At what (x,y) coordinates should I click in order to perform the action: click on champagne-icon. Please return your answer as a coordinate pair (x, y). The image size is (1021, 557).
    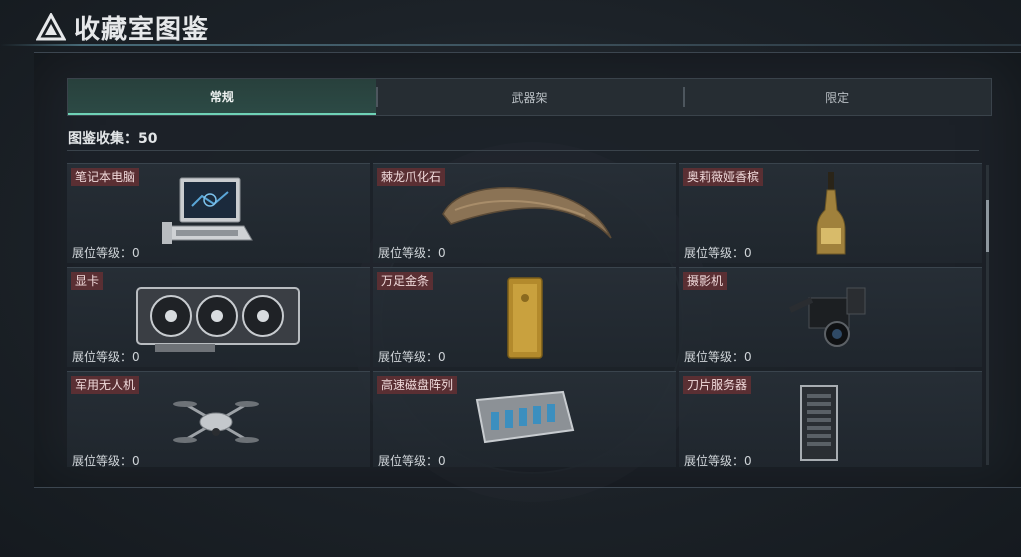
    Looking at the image, I should click on (831, 213).